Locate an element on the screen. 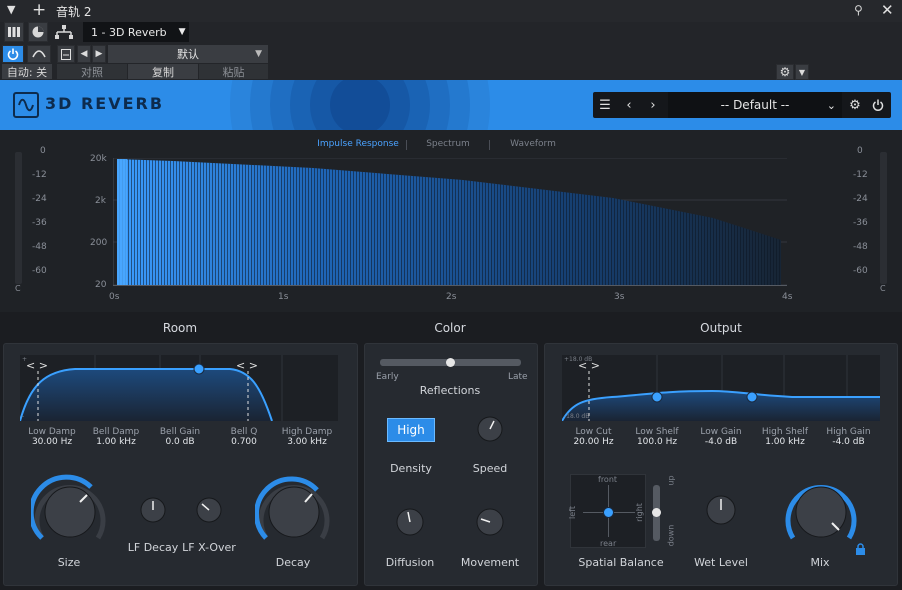 The image size is (902, 590). output-param-low-shelf: Low Shelf 100.0 Hz is located at coordinates (657, 437).